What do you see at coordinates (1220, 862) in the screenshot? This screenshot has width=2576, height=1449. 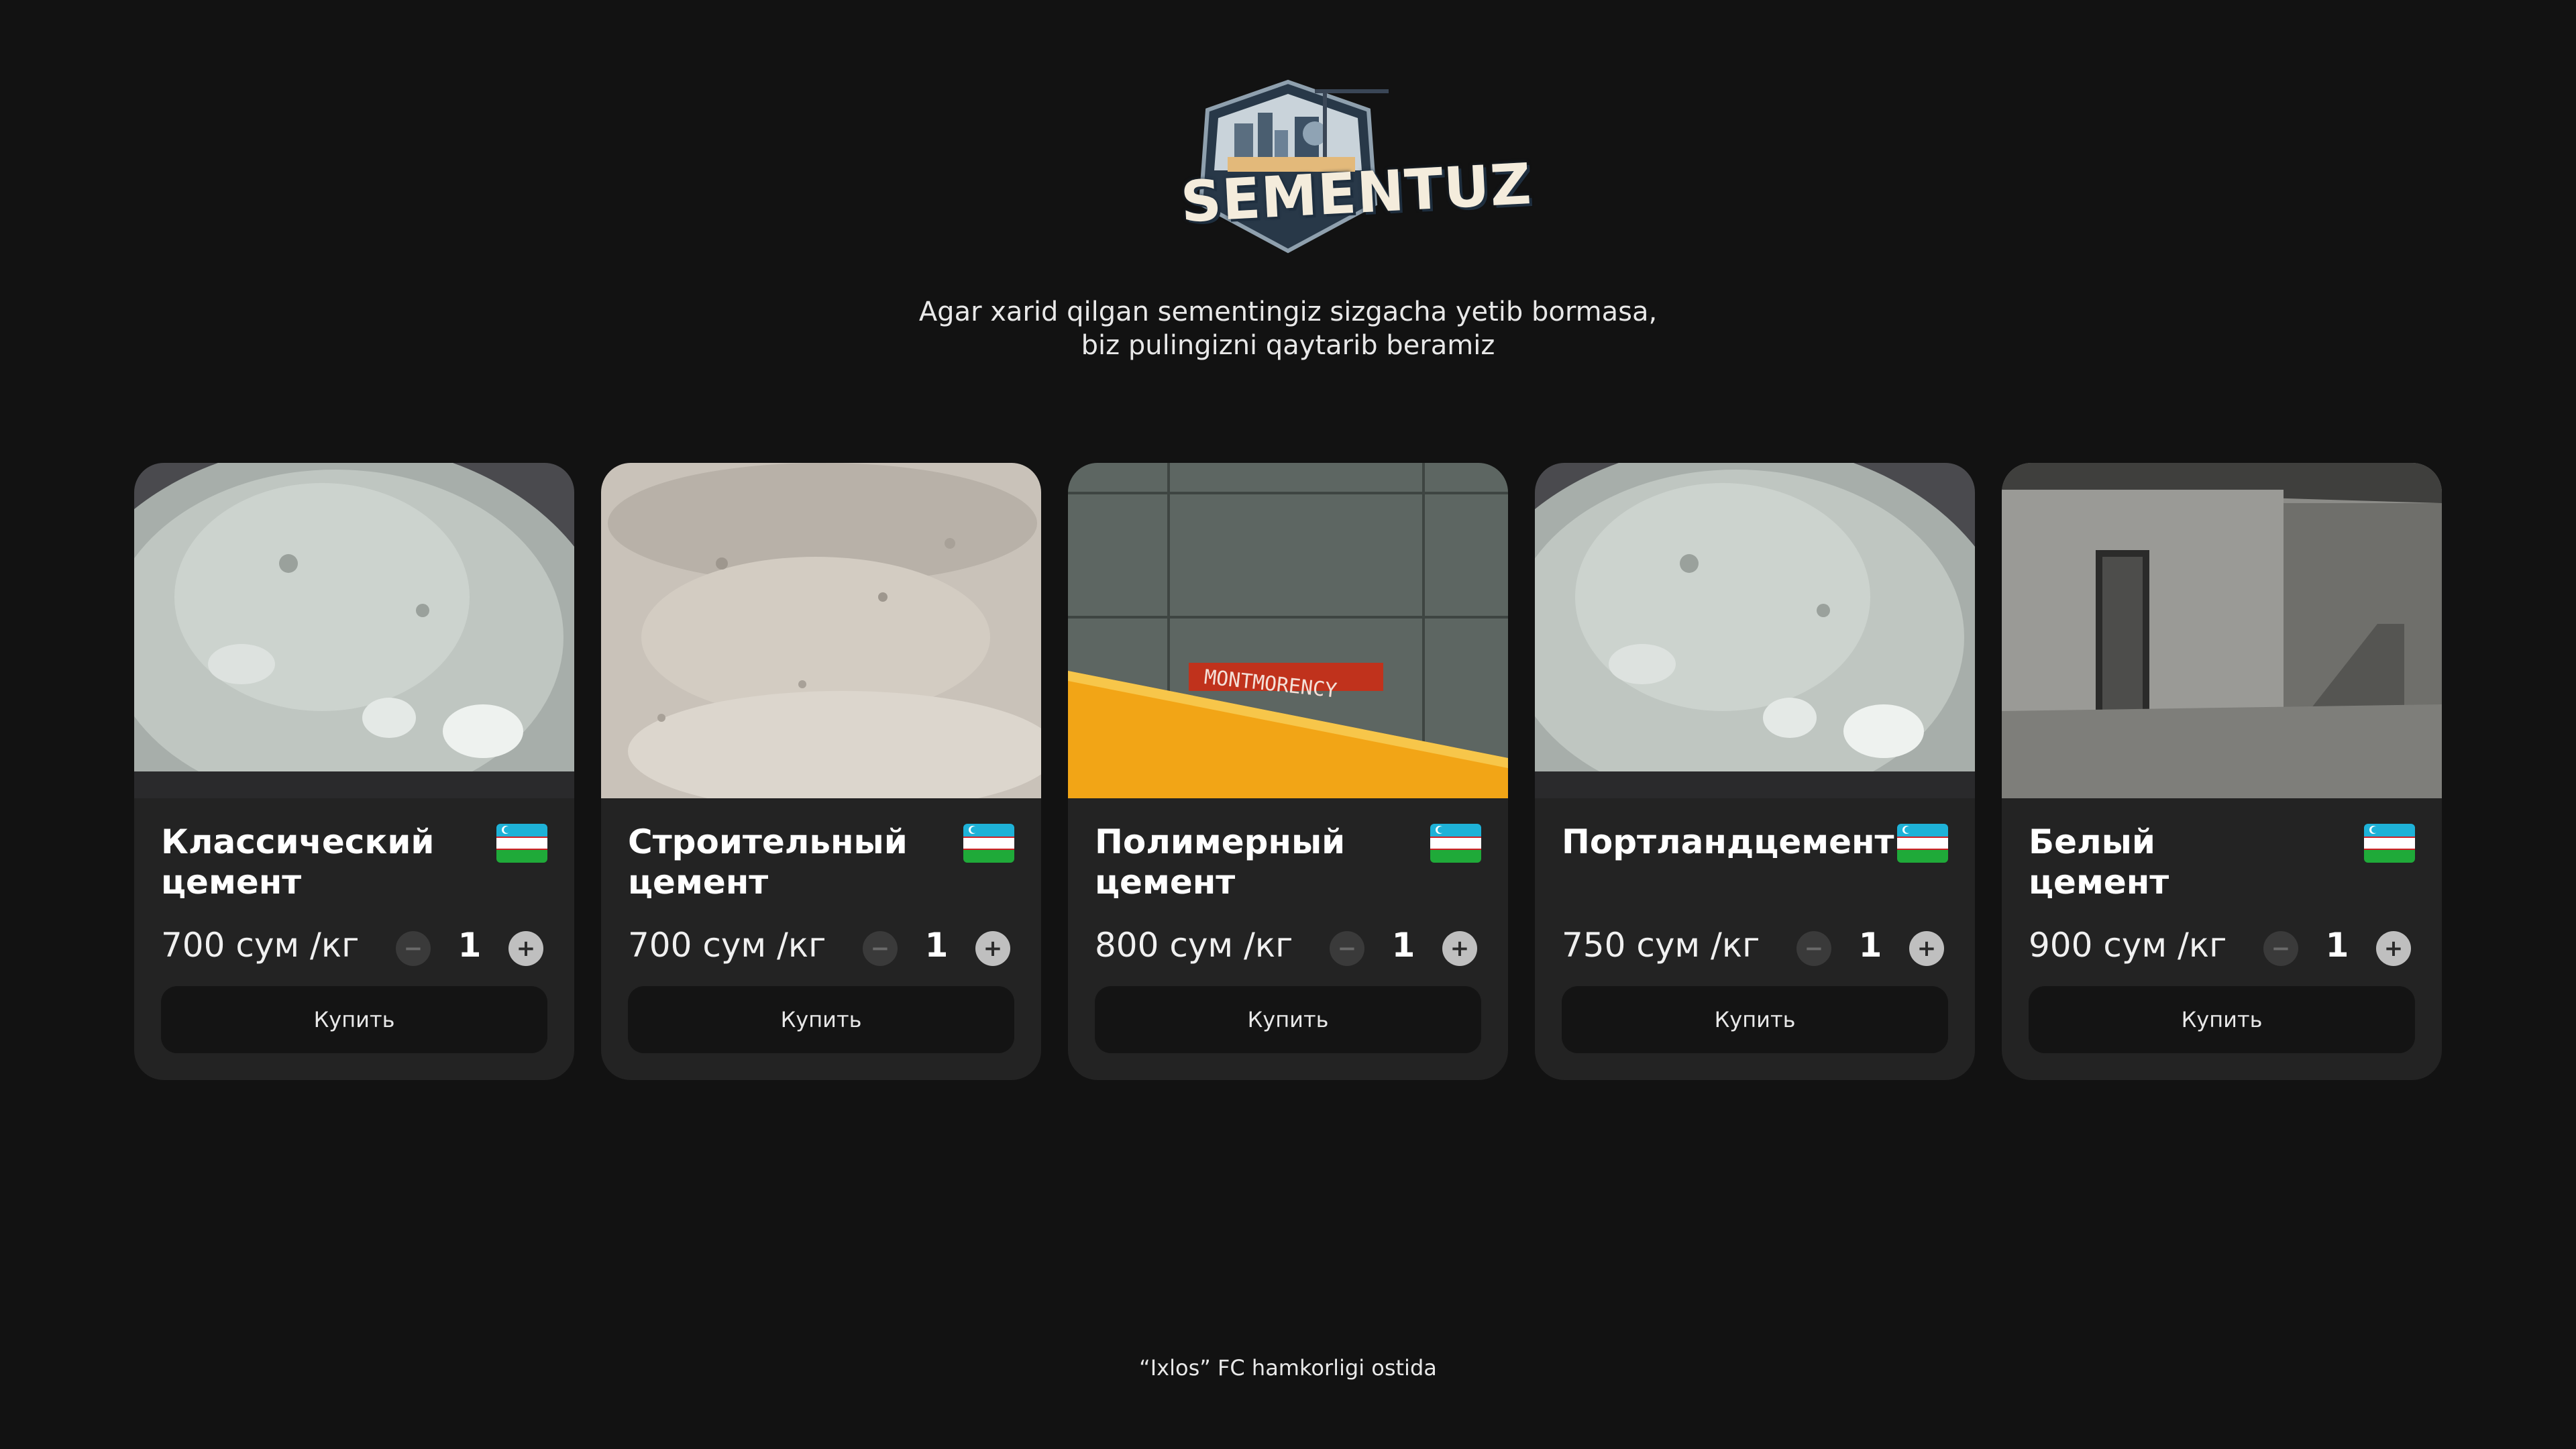 I see `product-title: Полимерный цемент` at bounding box center [1220, 862].